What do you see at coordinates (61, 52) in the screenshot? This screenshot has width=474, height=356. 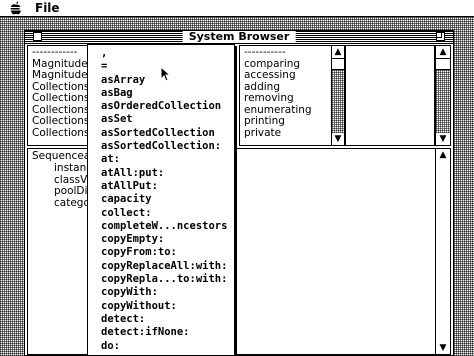 I see `class-list-item: ------------` at bounding box center [61, 52].